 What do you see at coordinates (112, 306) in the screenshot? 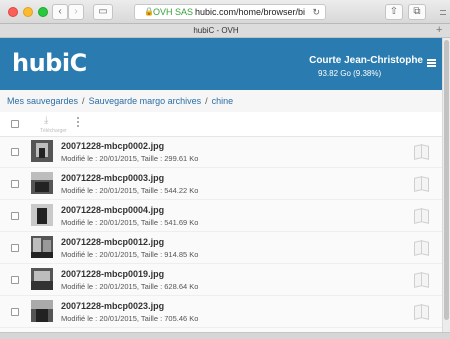
I see `file-name: 20071228-mbcp0023.jpg` at bounding box center [112, 306].